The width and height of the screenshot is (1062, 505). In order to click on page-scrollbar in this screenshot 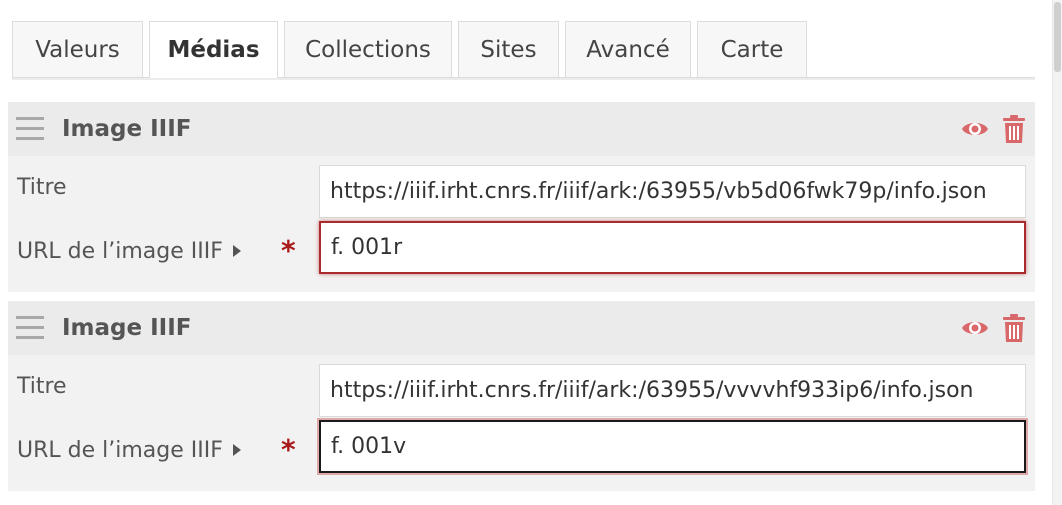, I will do `click(1057, 252)`.